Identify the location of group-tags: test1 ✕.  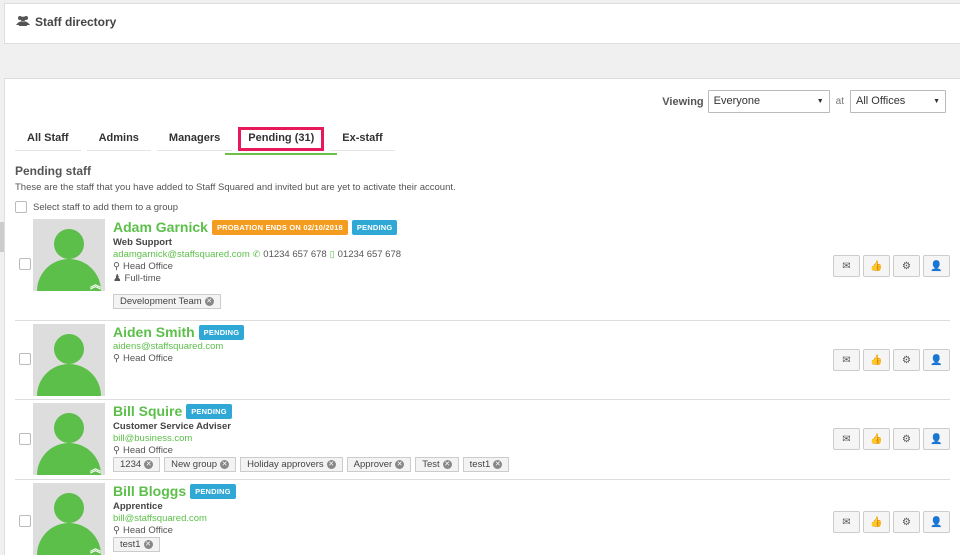
(174, 544).